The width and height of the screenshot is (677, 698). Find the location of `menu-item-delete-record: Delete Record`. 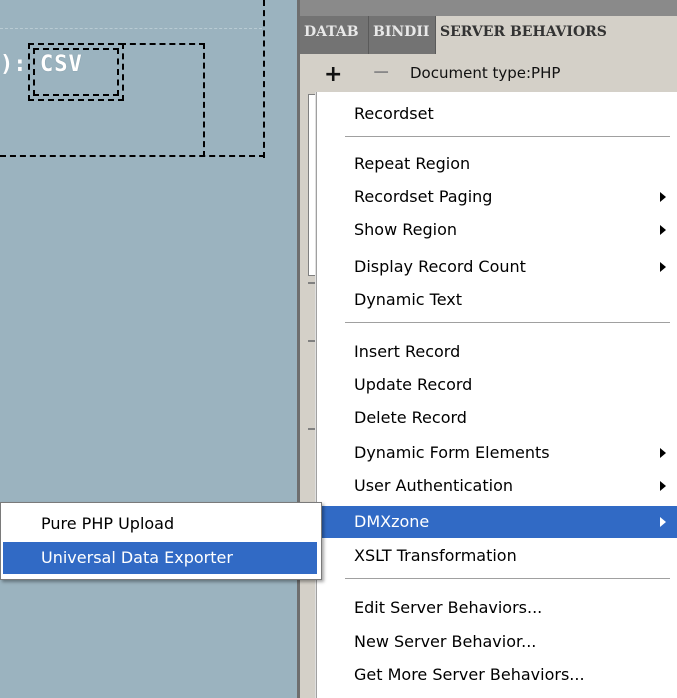

menu-item-delete-record: Delete Record is located at coordinates (497, 418).